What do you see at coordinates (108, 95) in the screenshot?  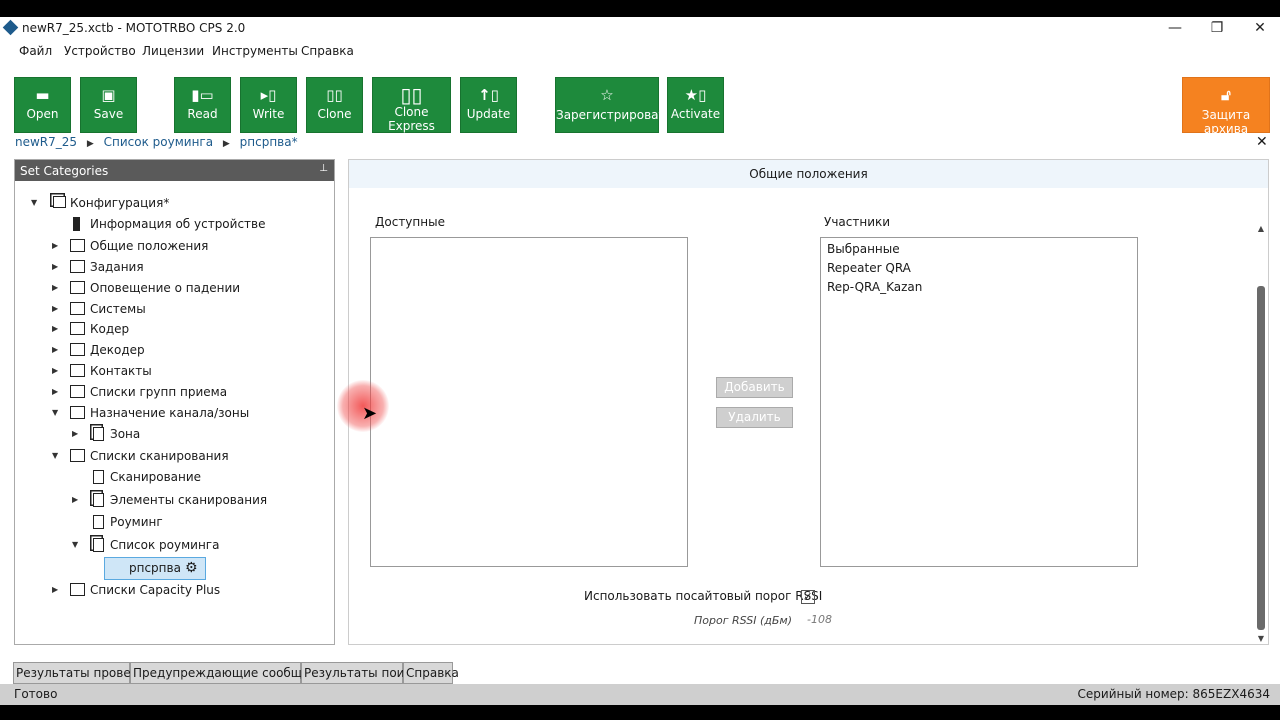 I see `floppy-icon: ▣` at bounding box center [108, 95].